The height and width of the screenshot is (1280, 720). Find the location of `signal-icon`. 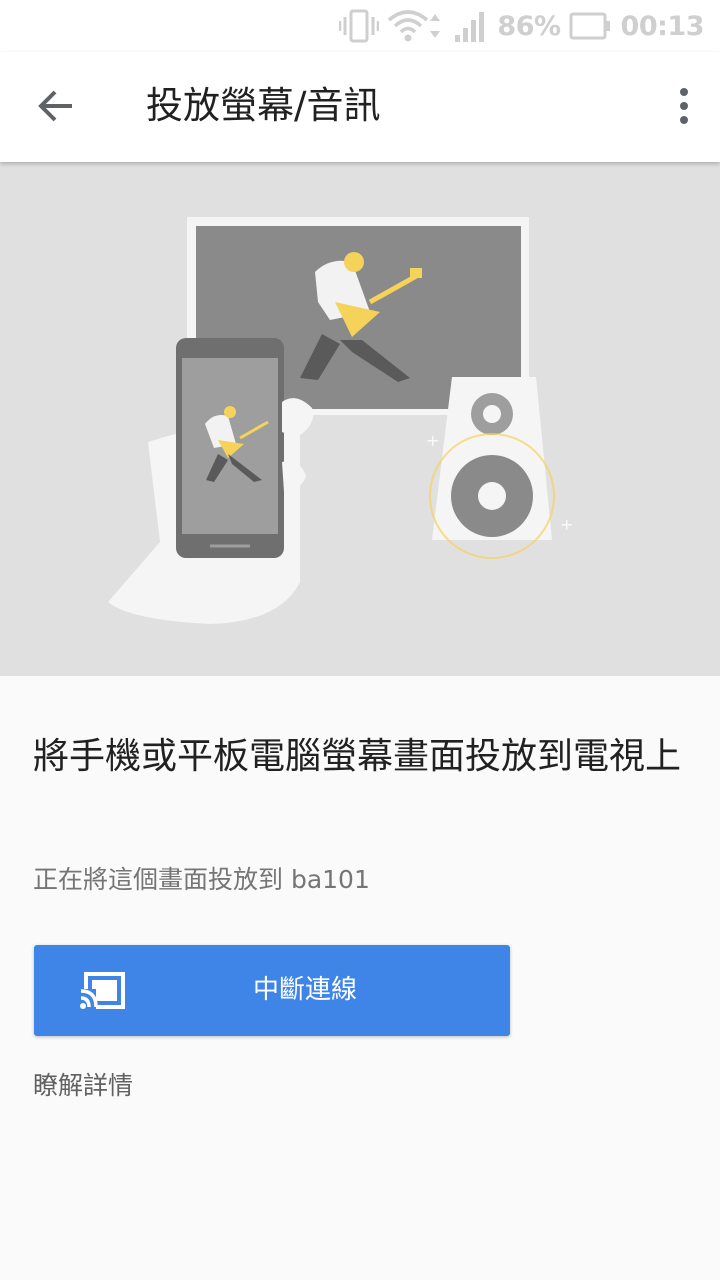

signal-icon is located at coordinates (470, 27).